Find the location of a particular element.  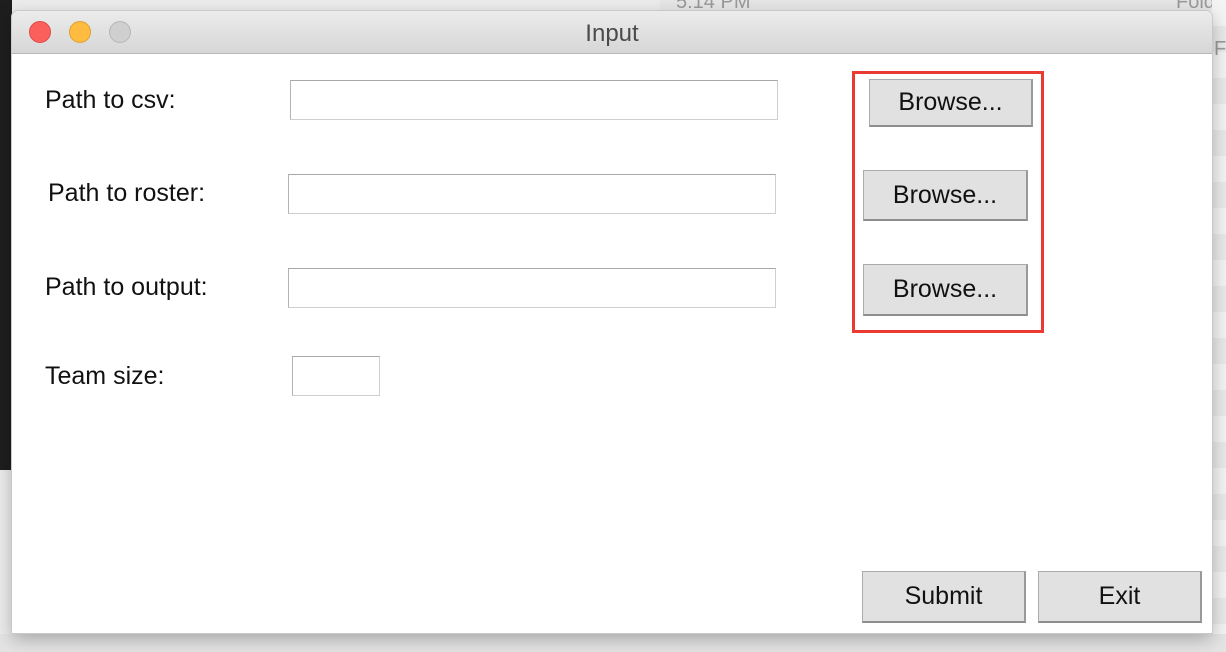

title-bar: Input is located at coordinates (612, 32).